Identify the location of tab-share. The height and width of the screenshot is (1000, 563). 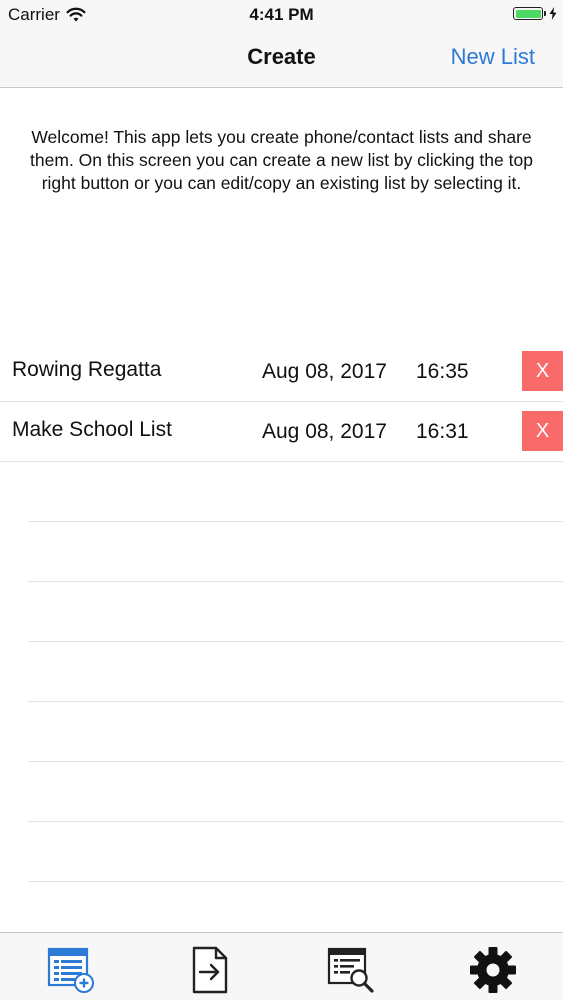
(211, 970).